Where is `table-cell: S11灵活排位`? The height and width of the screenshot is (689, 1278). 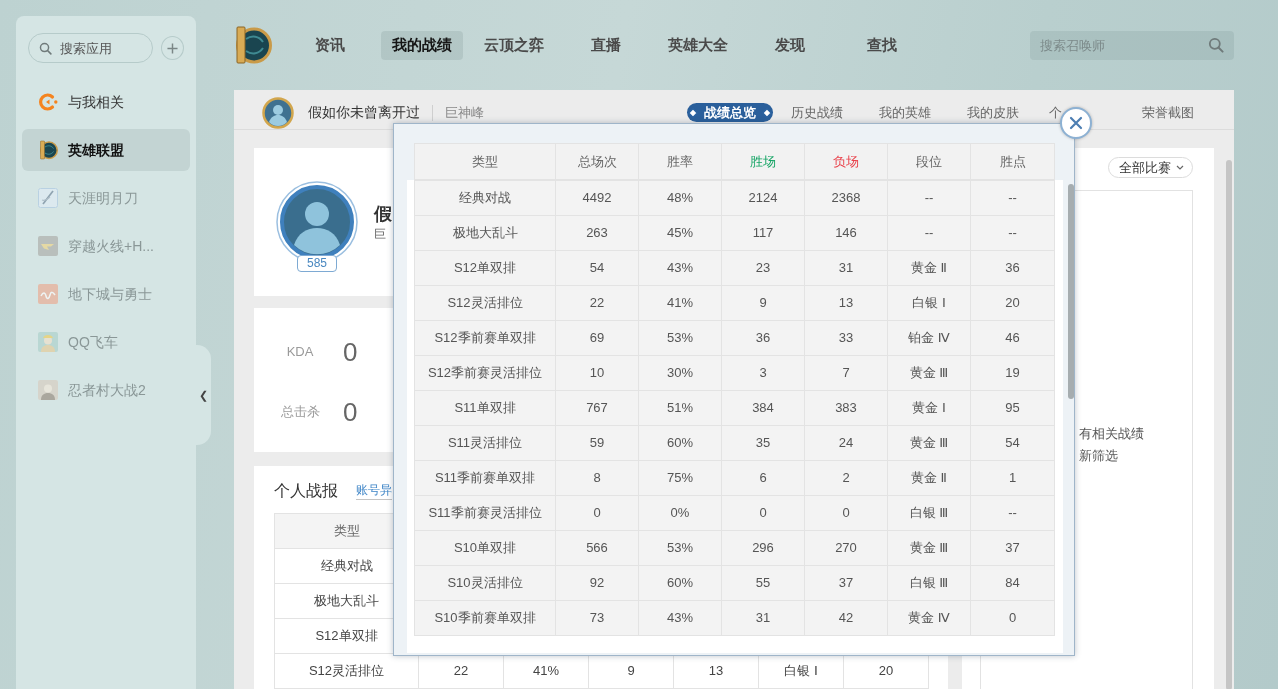
table-cell: S11灵活排位 is located at coordinates (485, 443).